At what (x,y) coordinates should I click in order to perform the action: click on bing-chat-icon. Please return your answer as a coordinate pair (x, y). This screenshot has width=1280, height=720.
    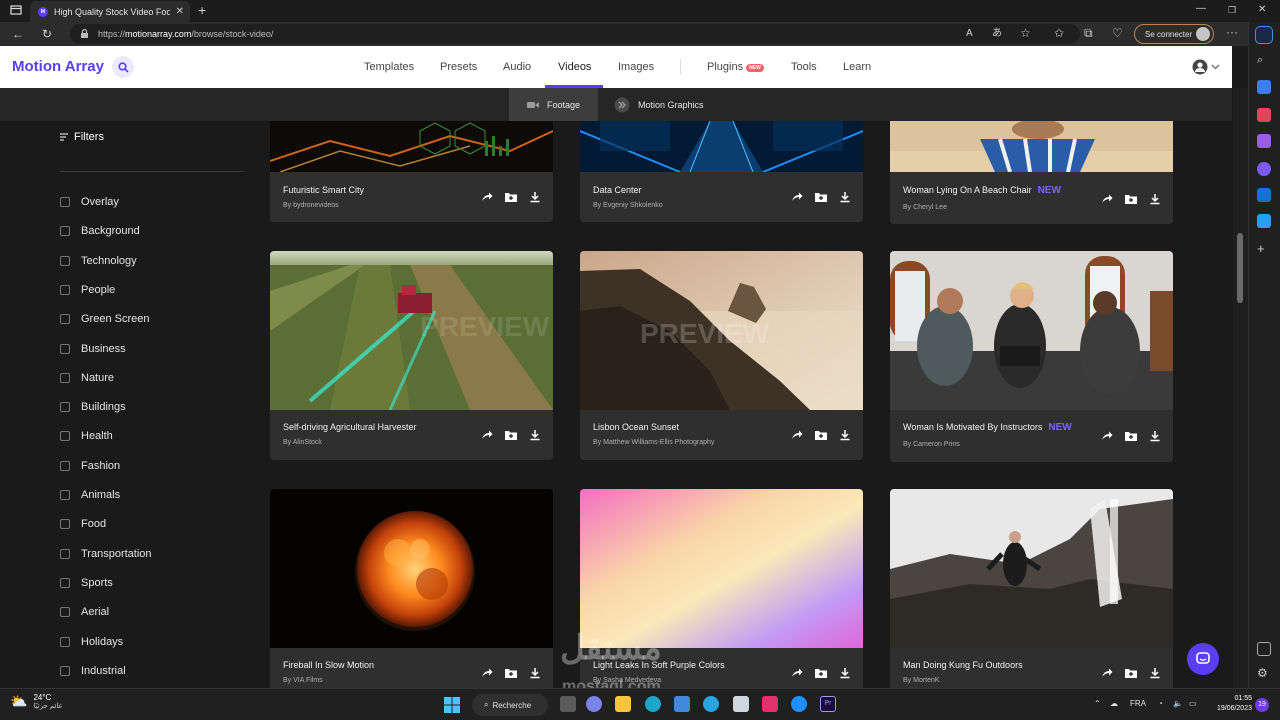
    Looking at the image, I should click on (1264, 35).